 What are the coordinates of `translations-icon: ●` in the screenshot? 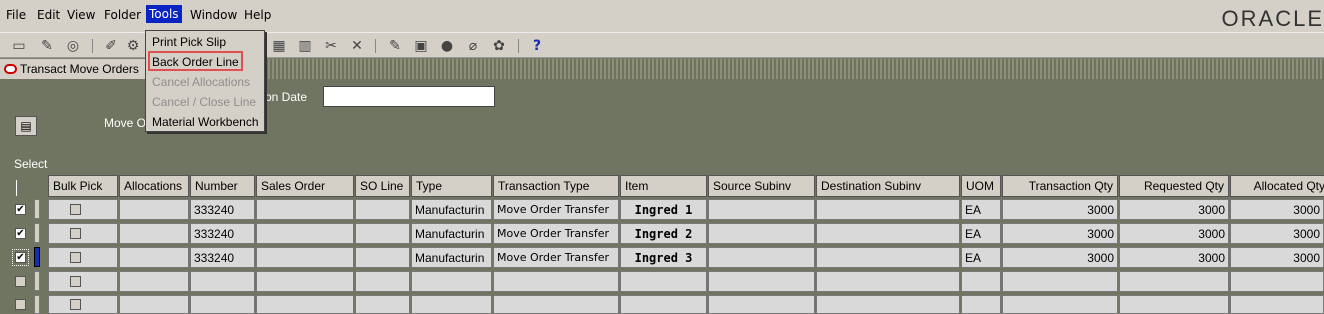 It's located at (447, 46).